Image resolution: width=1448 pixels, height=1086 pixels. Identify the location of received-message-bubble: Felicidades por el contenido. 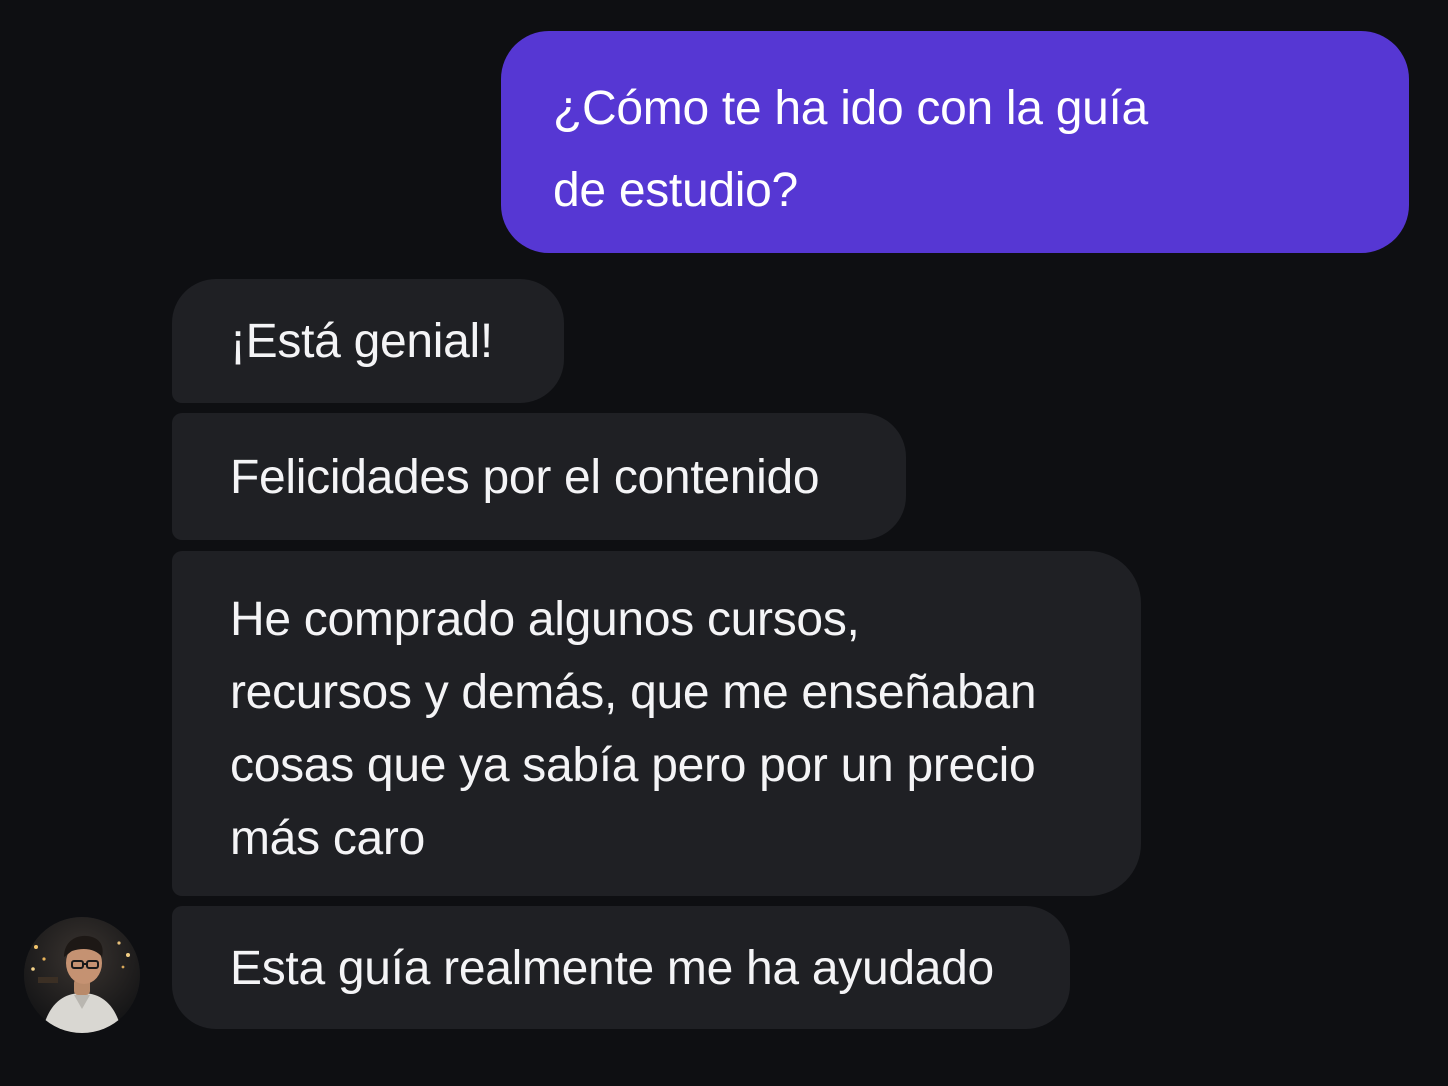
(539, 476).